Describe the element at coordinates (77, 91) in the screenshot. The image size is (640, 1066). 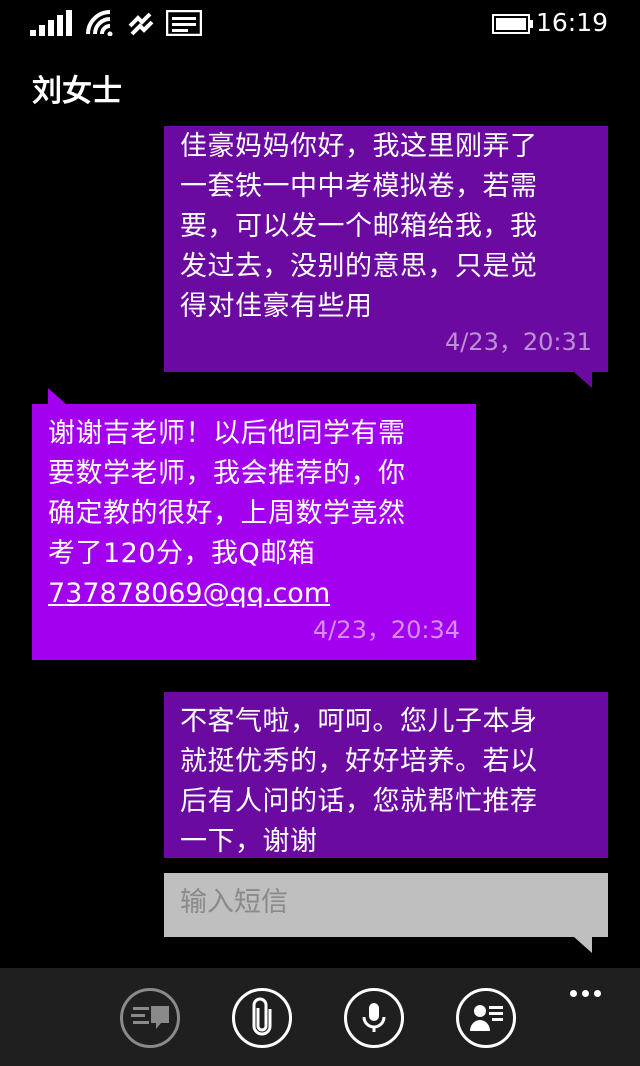
I see `contact-name: 刘女士` at that location.